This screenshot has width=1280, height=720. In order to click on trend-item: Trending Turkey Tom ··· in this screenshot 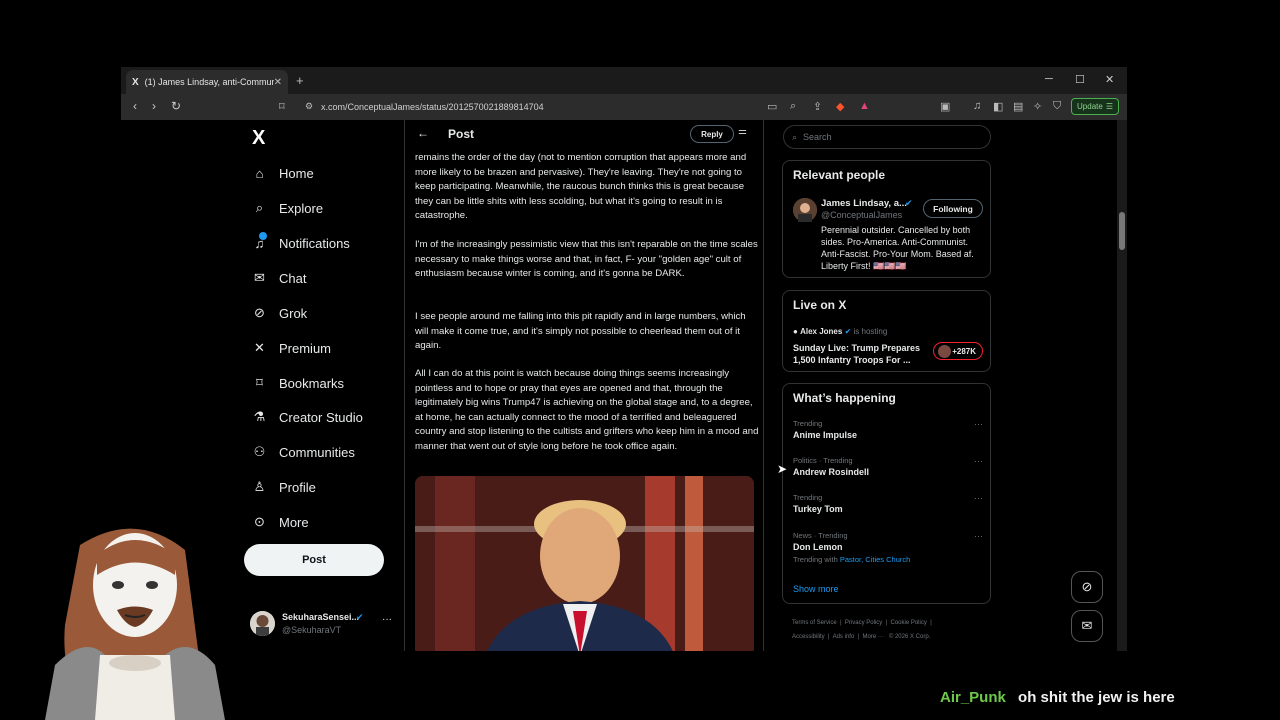, I will do `click(888, 503)`.